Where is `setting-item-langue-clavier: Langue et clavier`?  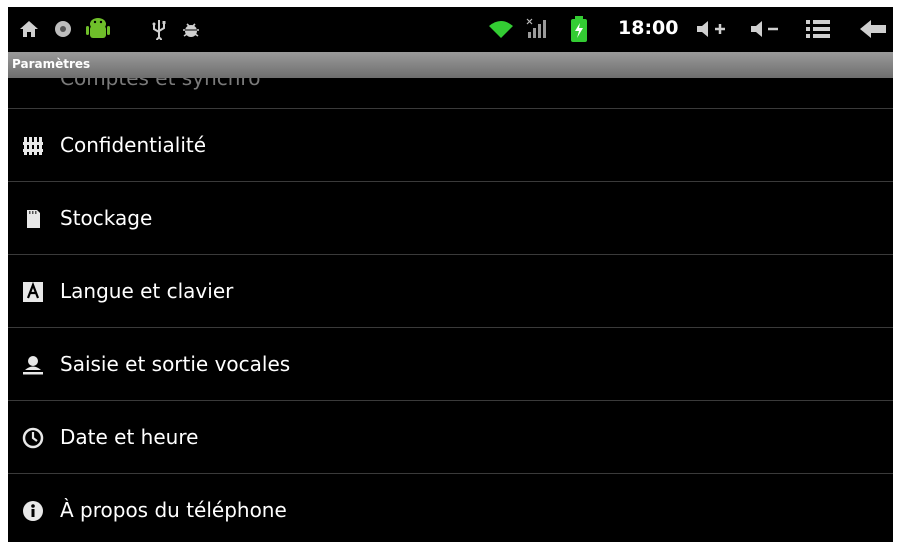 setting-item-langue-clavier: Langue et clavier is located at coordinates (450, 290).